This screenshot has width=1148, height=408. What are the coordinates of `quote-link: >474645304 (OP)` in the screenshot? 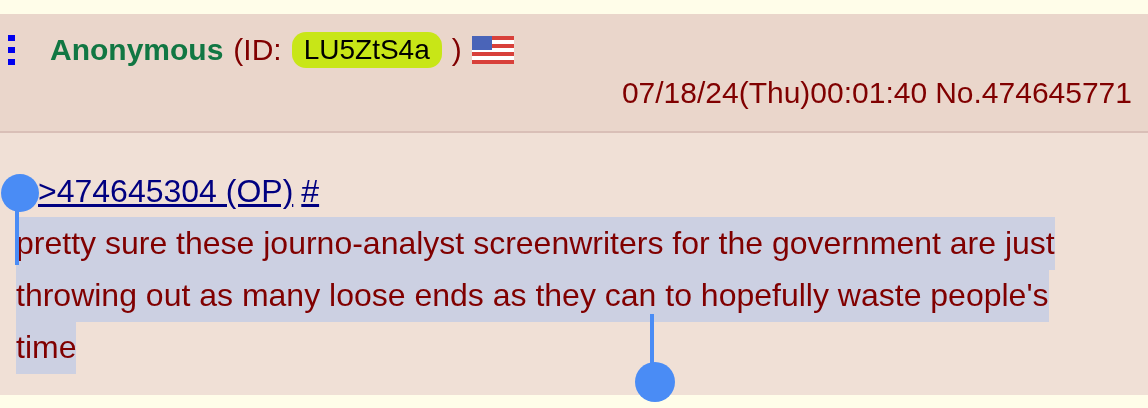 It's located at (166, 191).